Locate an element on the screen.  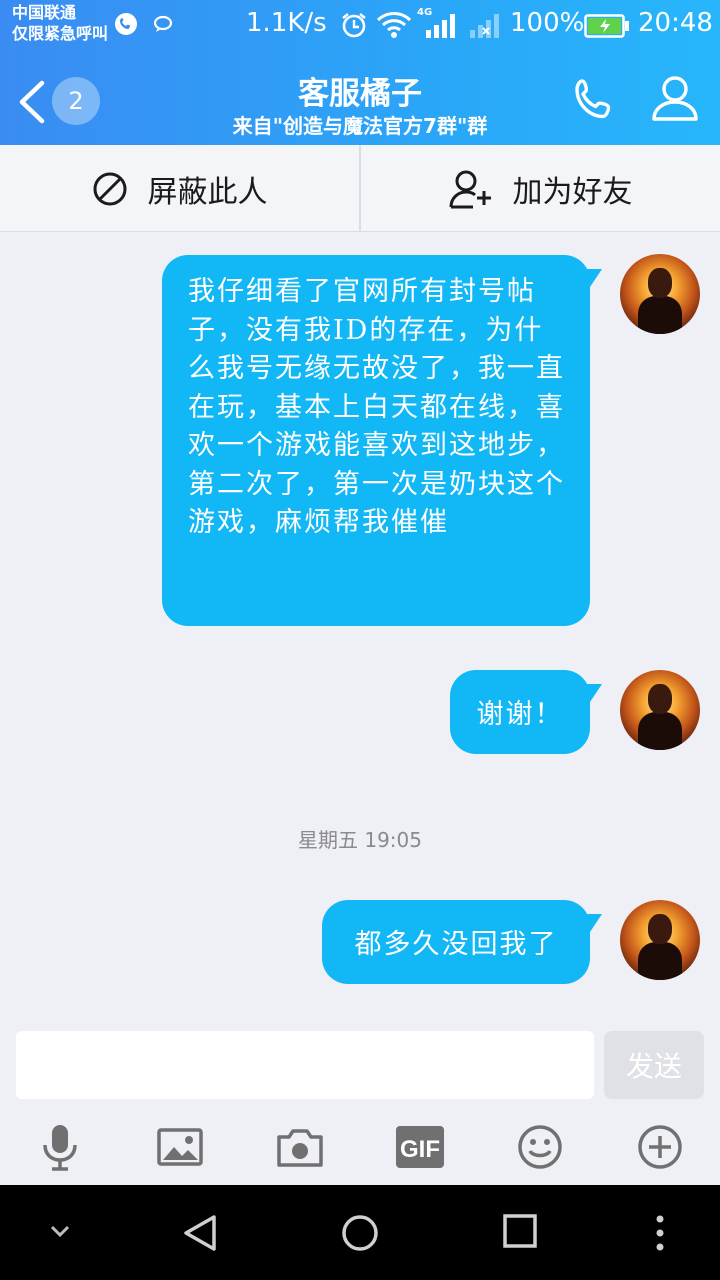
block-user-label: 屏蔽此人 is located at coordinates (207, 192).